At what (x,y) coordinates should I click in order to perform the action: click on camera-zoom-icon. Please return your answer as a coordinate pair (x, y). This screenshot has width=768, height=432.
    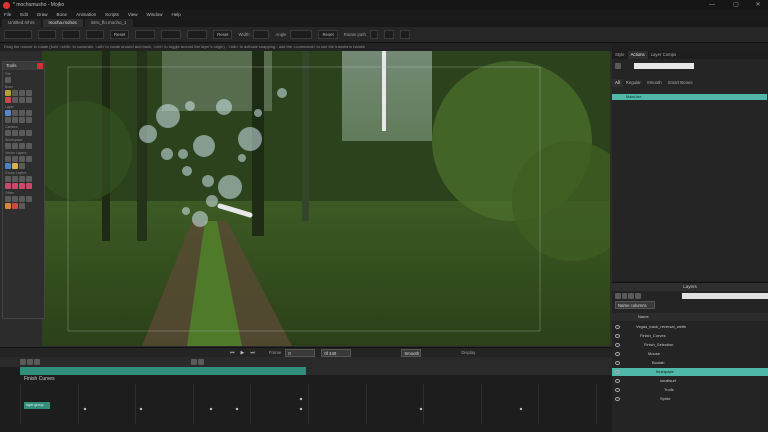
    Looking at the image, I should click on (15, 133).